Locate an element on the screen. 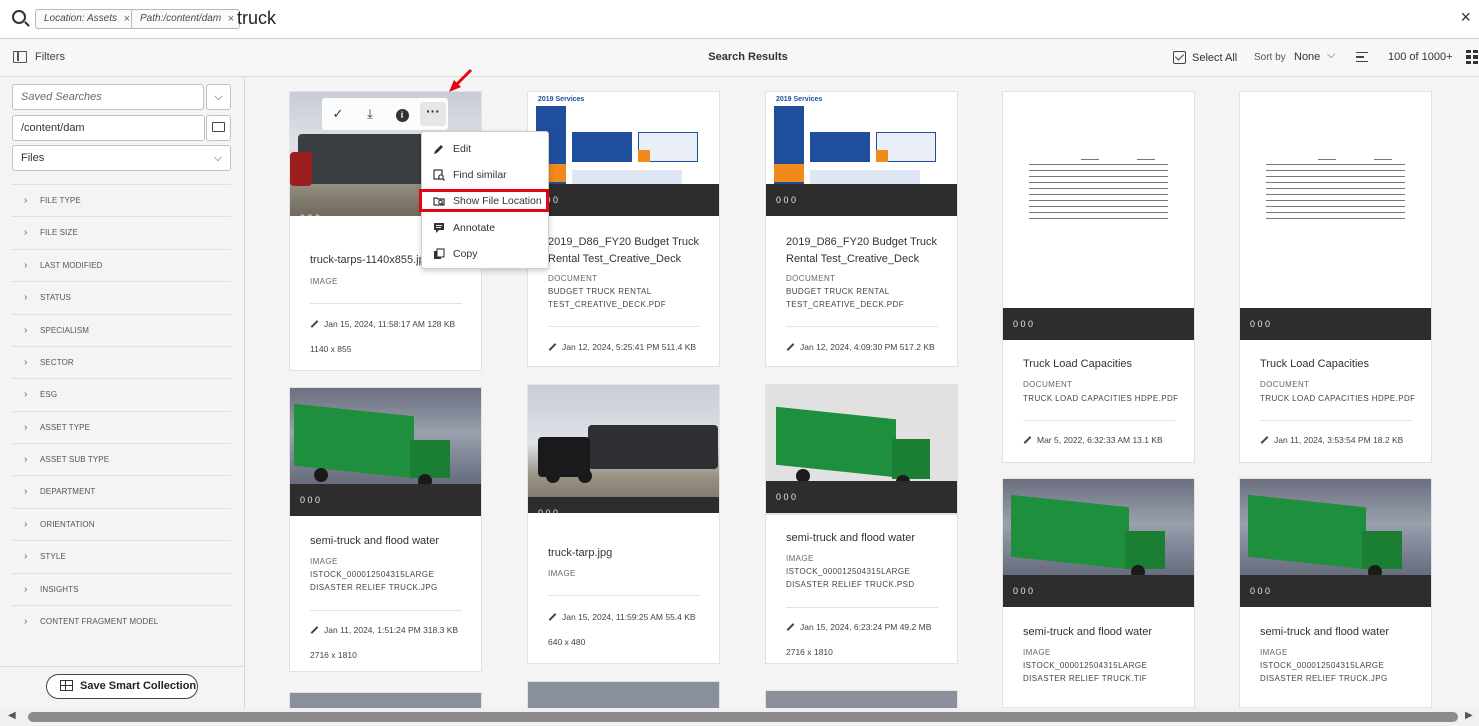 This screenshot has height=726, width=1479. select-all-button: Select All is located at coordinates (1205, 57).